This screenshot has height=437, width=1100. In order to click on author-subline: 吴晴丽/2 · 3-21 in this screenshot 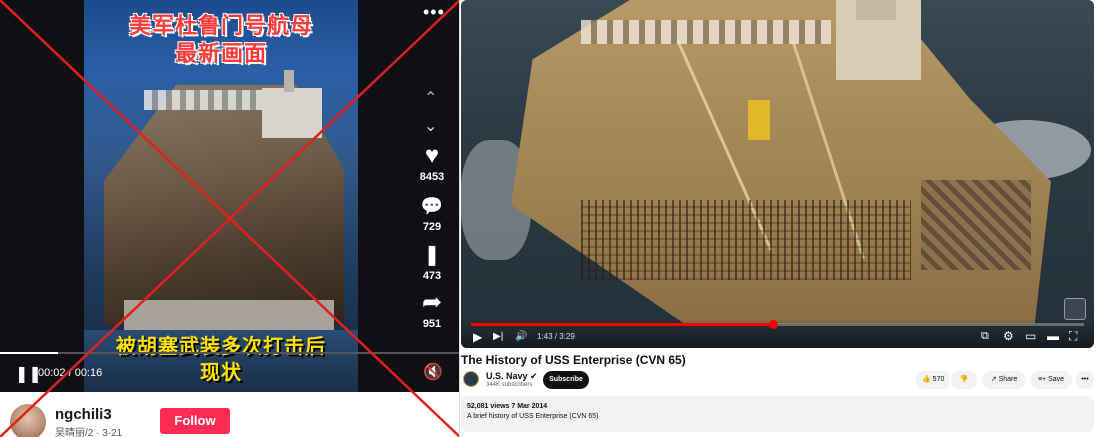, I will do `click(89, 432)`.